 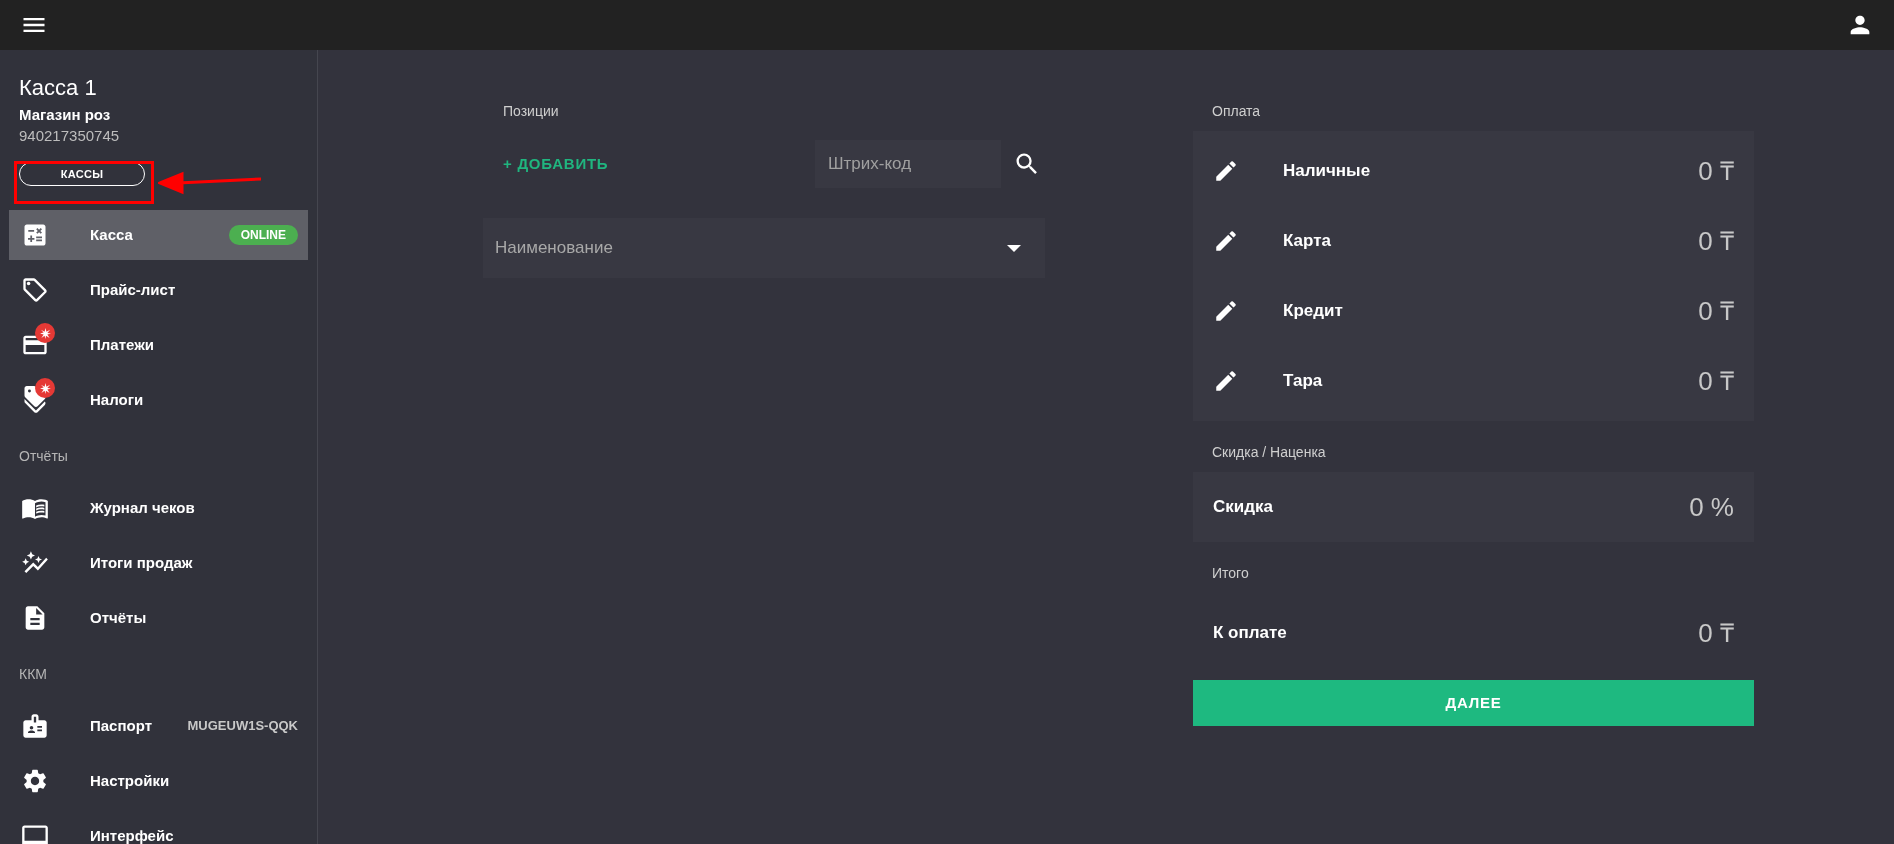 I want to click on name-select: Наименование, so click(x=764, y=248).